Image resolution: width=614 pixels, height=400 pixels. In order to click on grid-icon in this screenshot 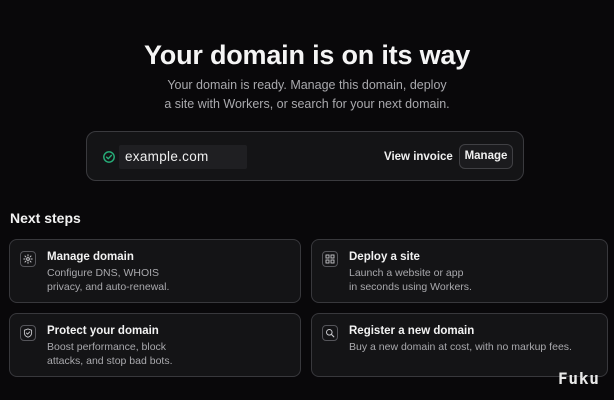, I will do `click(330, 259)`.